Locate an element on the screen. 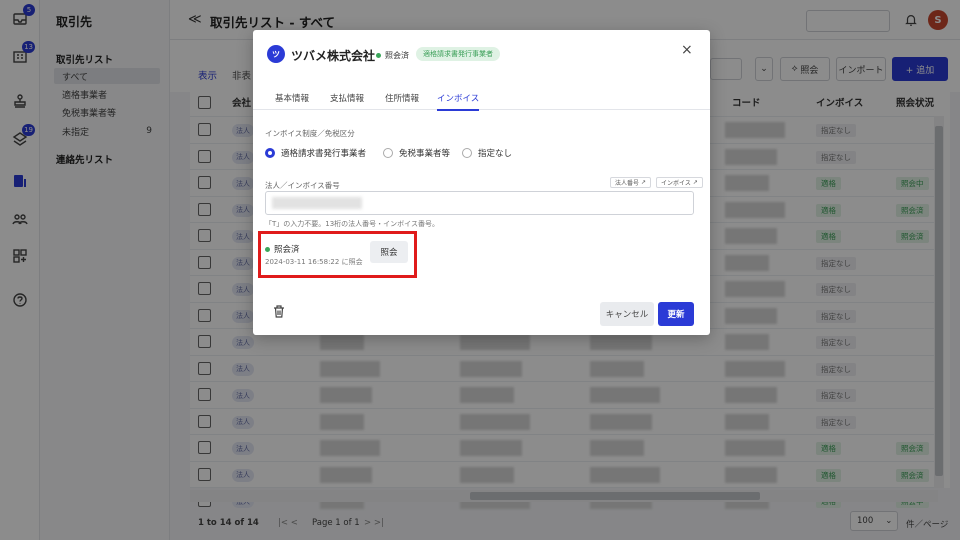 Image resolution: width=960 pixels, height=540 pixels. radio-label: 指定なし is located at coordinates (495, 154).